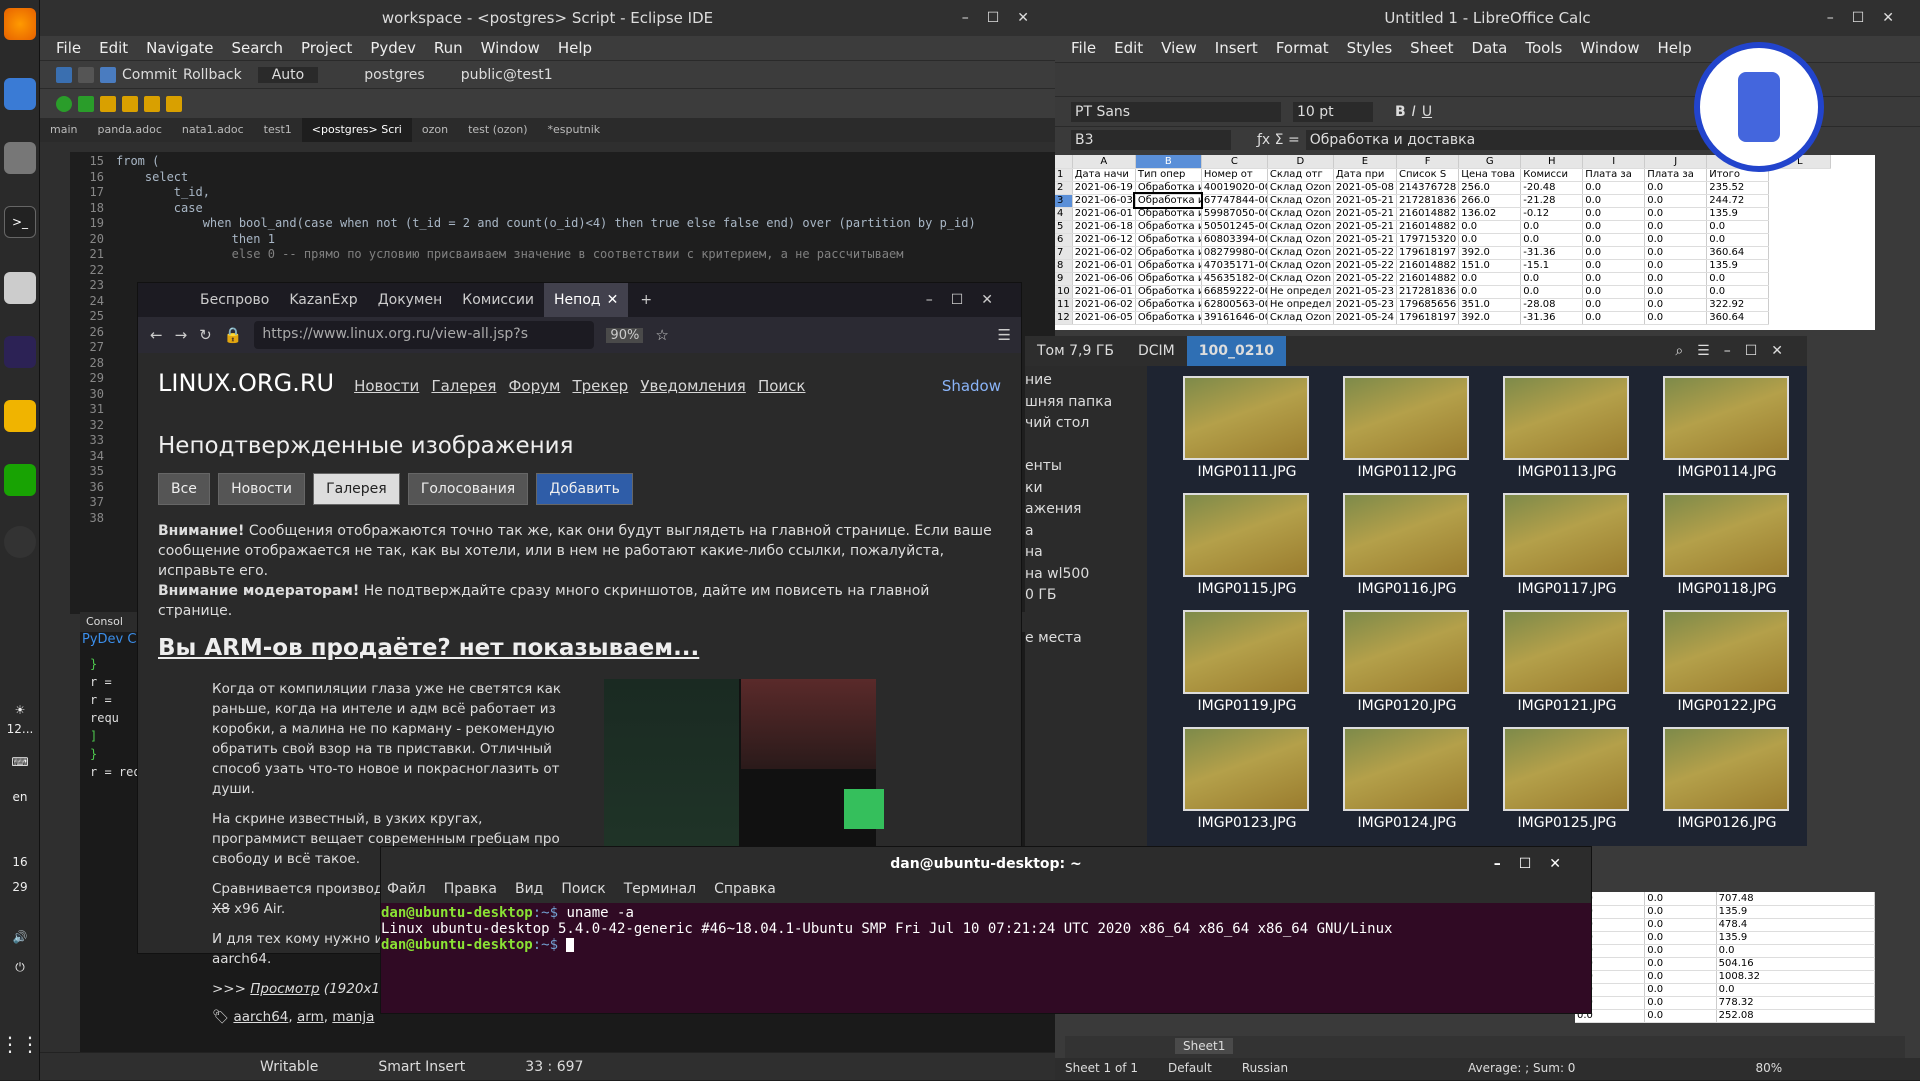 The width and height of the screenshot is (1920, 1081). I want to click on cell: 256.0, so click(1490, 188).